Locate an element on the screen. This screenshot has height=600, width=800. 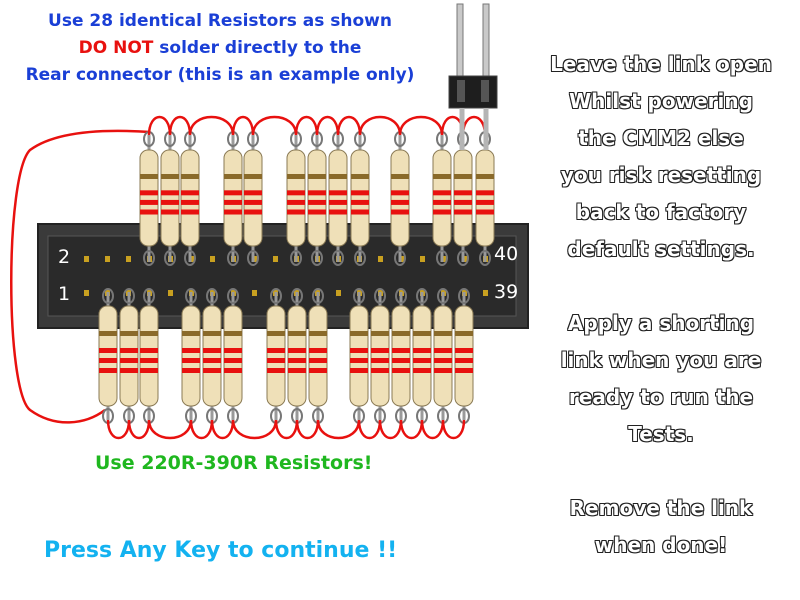
side-line: link when you are is located at coordinates (661, 360).